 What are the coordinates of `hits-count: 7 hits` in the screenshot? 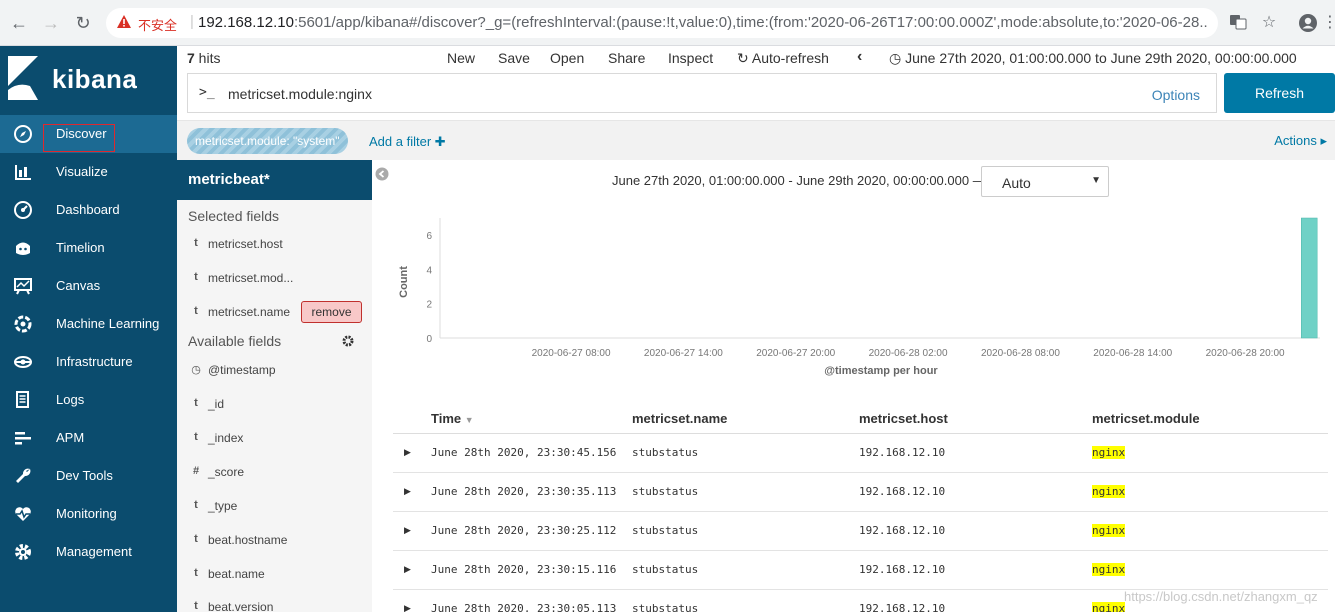 It's located at (203, 58).